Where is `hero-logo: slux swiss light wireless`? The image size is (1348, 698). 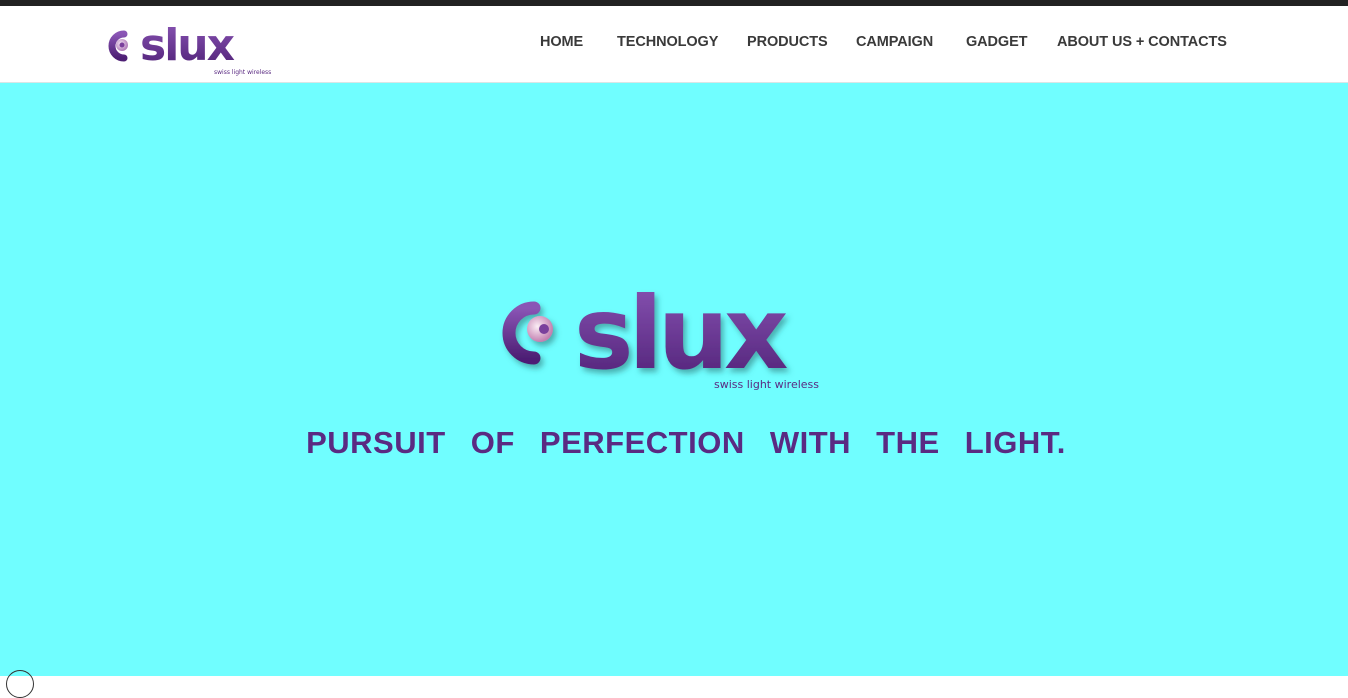
hero-logo: slux swiss light wireless is located at coordinates (660, 333).